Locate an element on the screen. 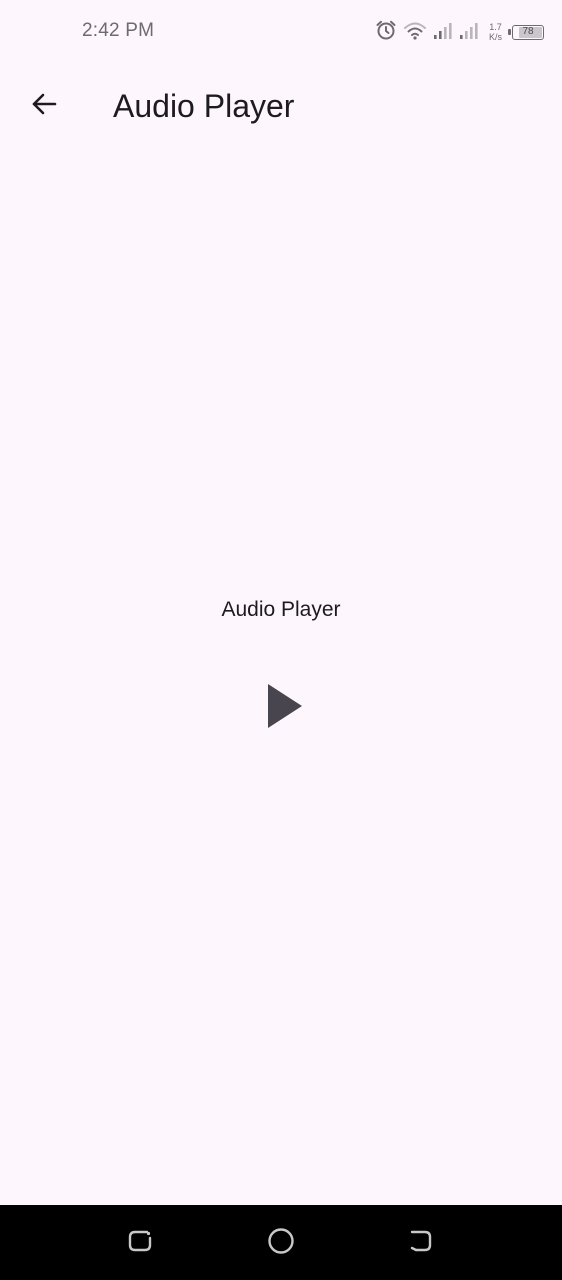 The width and height of the screenshot is (562, 1280). system-nav-bar is located at coordinates (281, 1242).